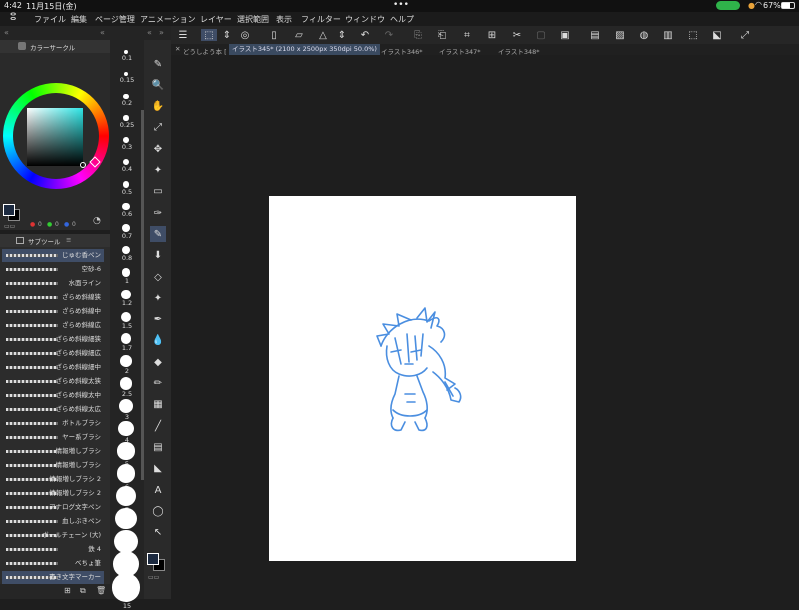  What do you see at coordinates (115, 19) in the screenshot?
I see `menu-page: ページ管理` at bounding box center [115, 19].